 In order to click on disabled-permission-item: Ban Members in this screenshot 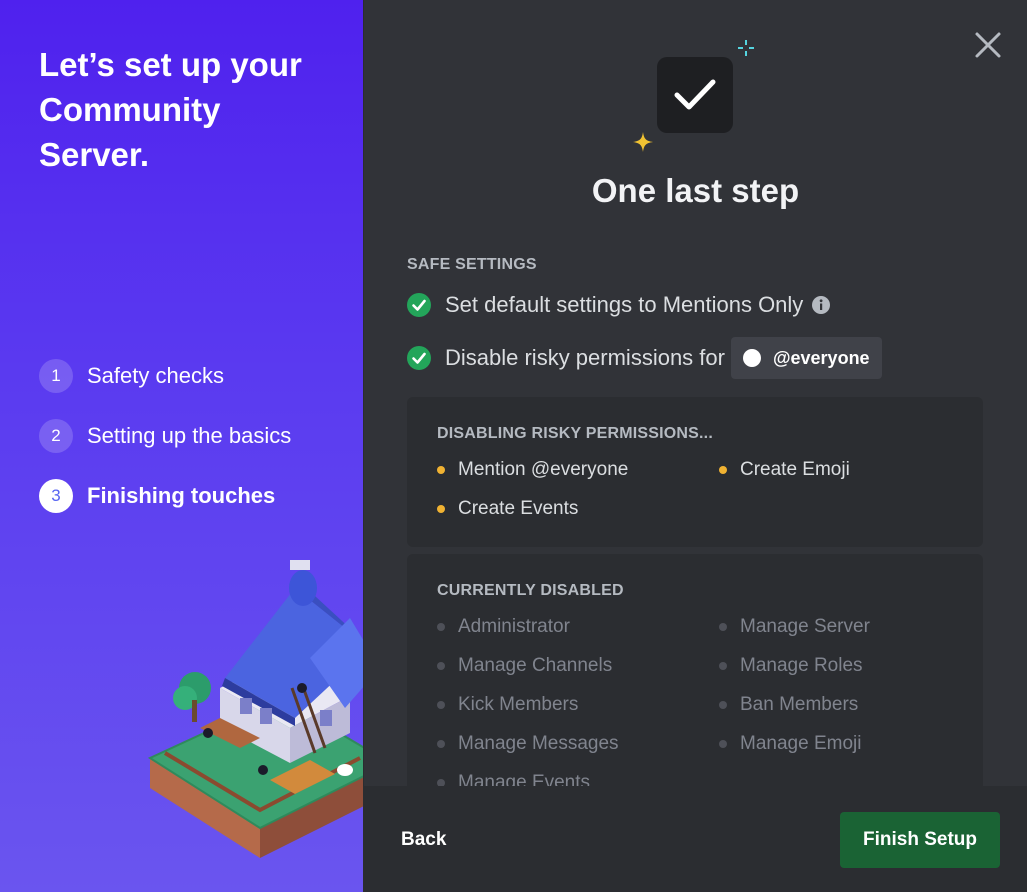, I will do `click(788, 705)`.